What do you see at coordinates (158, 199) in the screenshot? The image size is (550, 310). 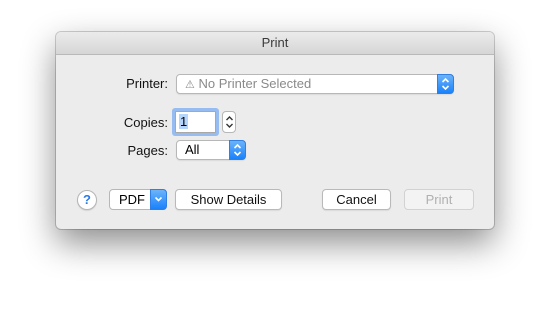 I see `chevron-down-icon` at bounding box center [158, 199].